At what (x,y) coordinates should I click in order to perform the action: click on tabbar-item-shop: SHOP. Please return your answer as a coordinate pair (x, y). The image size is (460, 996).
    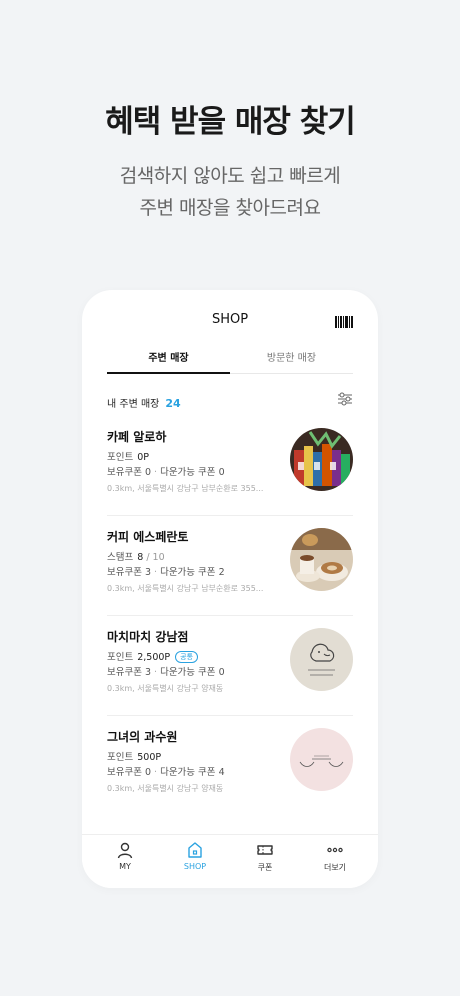
    Looking at the image, I should click on (195, 861).